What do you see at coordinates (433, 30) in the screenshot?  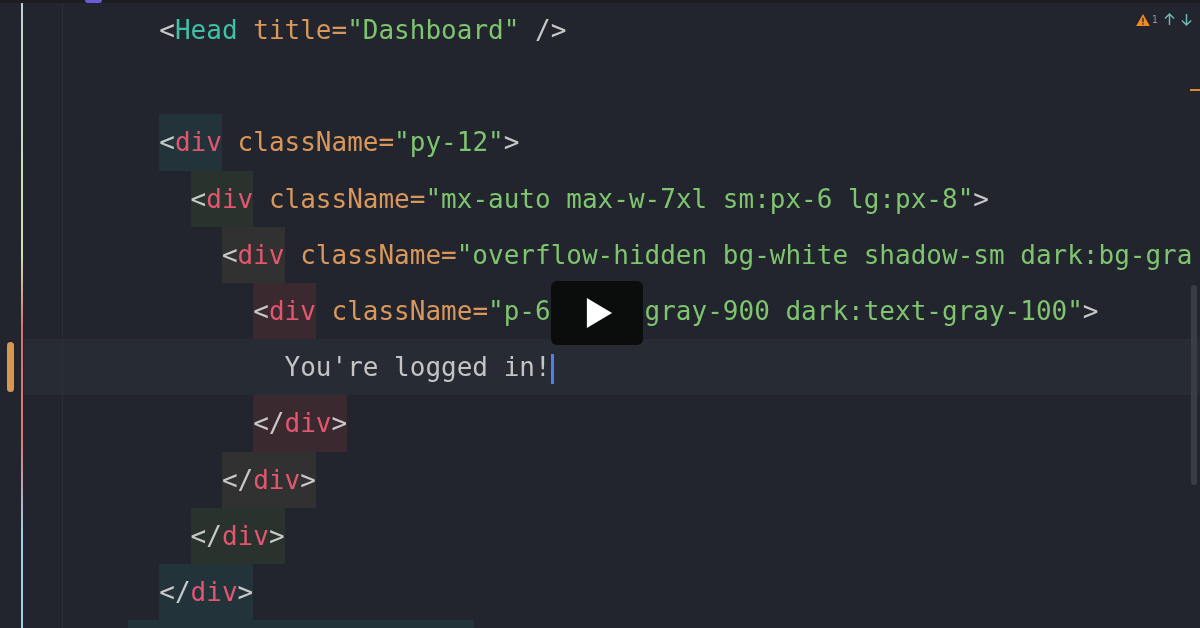 I see `code-string: "Dashboard"` at bounding box center [433, 30].